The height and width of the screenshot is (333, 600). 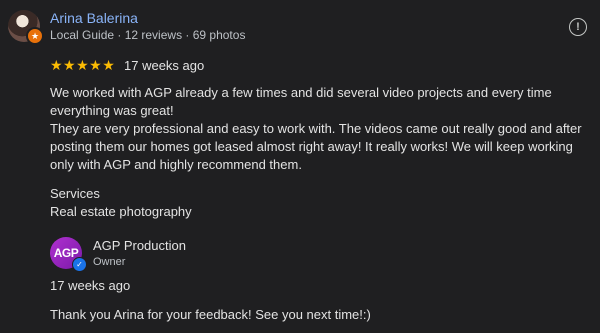 What do you see at coordinates (578, 27) in the screenshot?
I see `report-review-icon: !` at bounding box center [578, 27].